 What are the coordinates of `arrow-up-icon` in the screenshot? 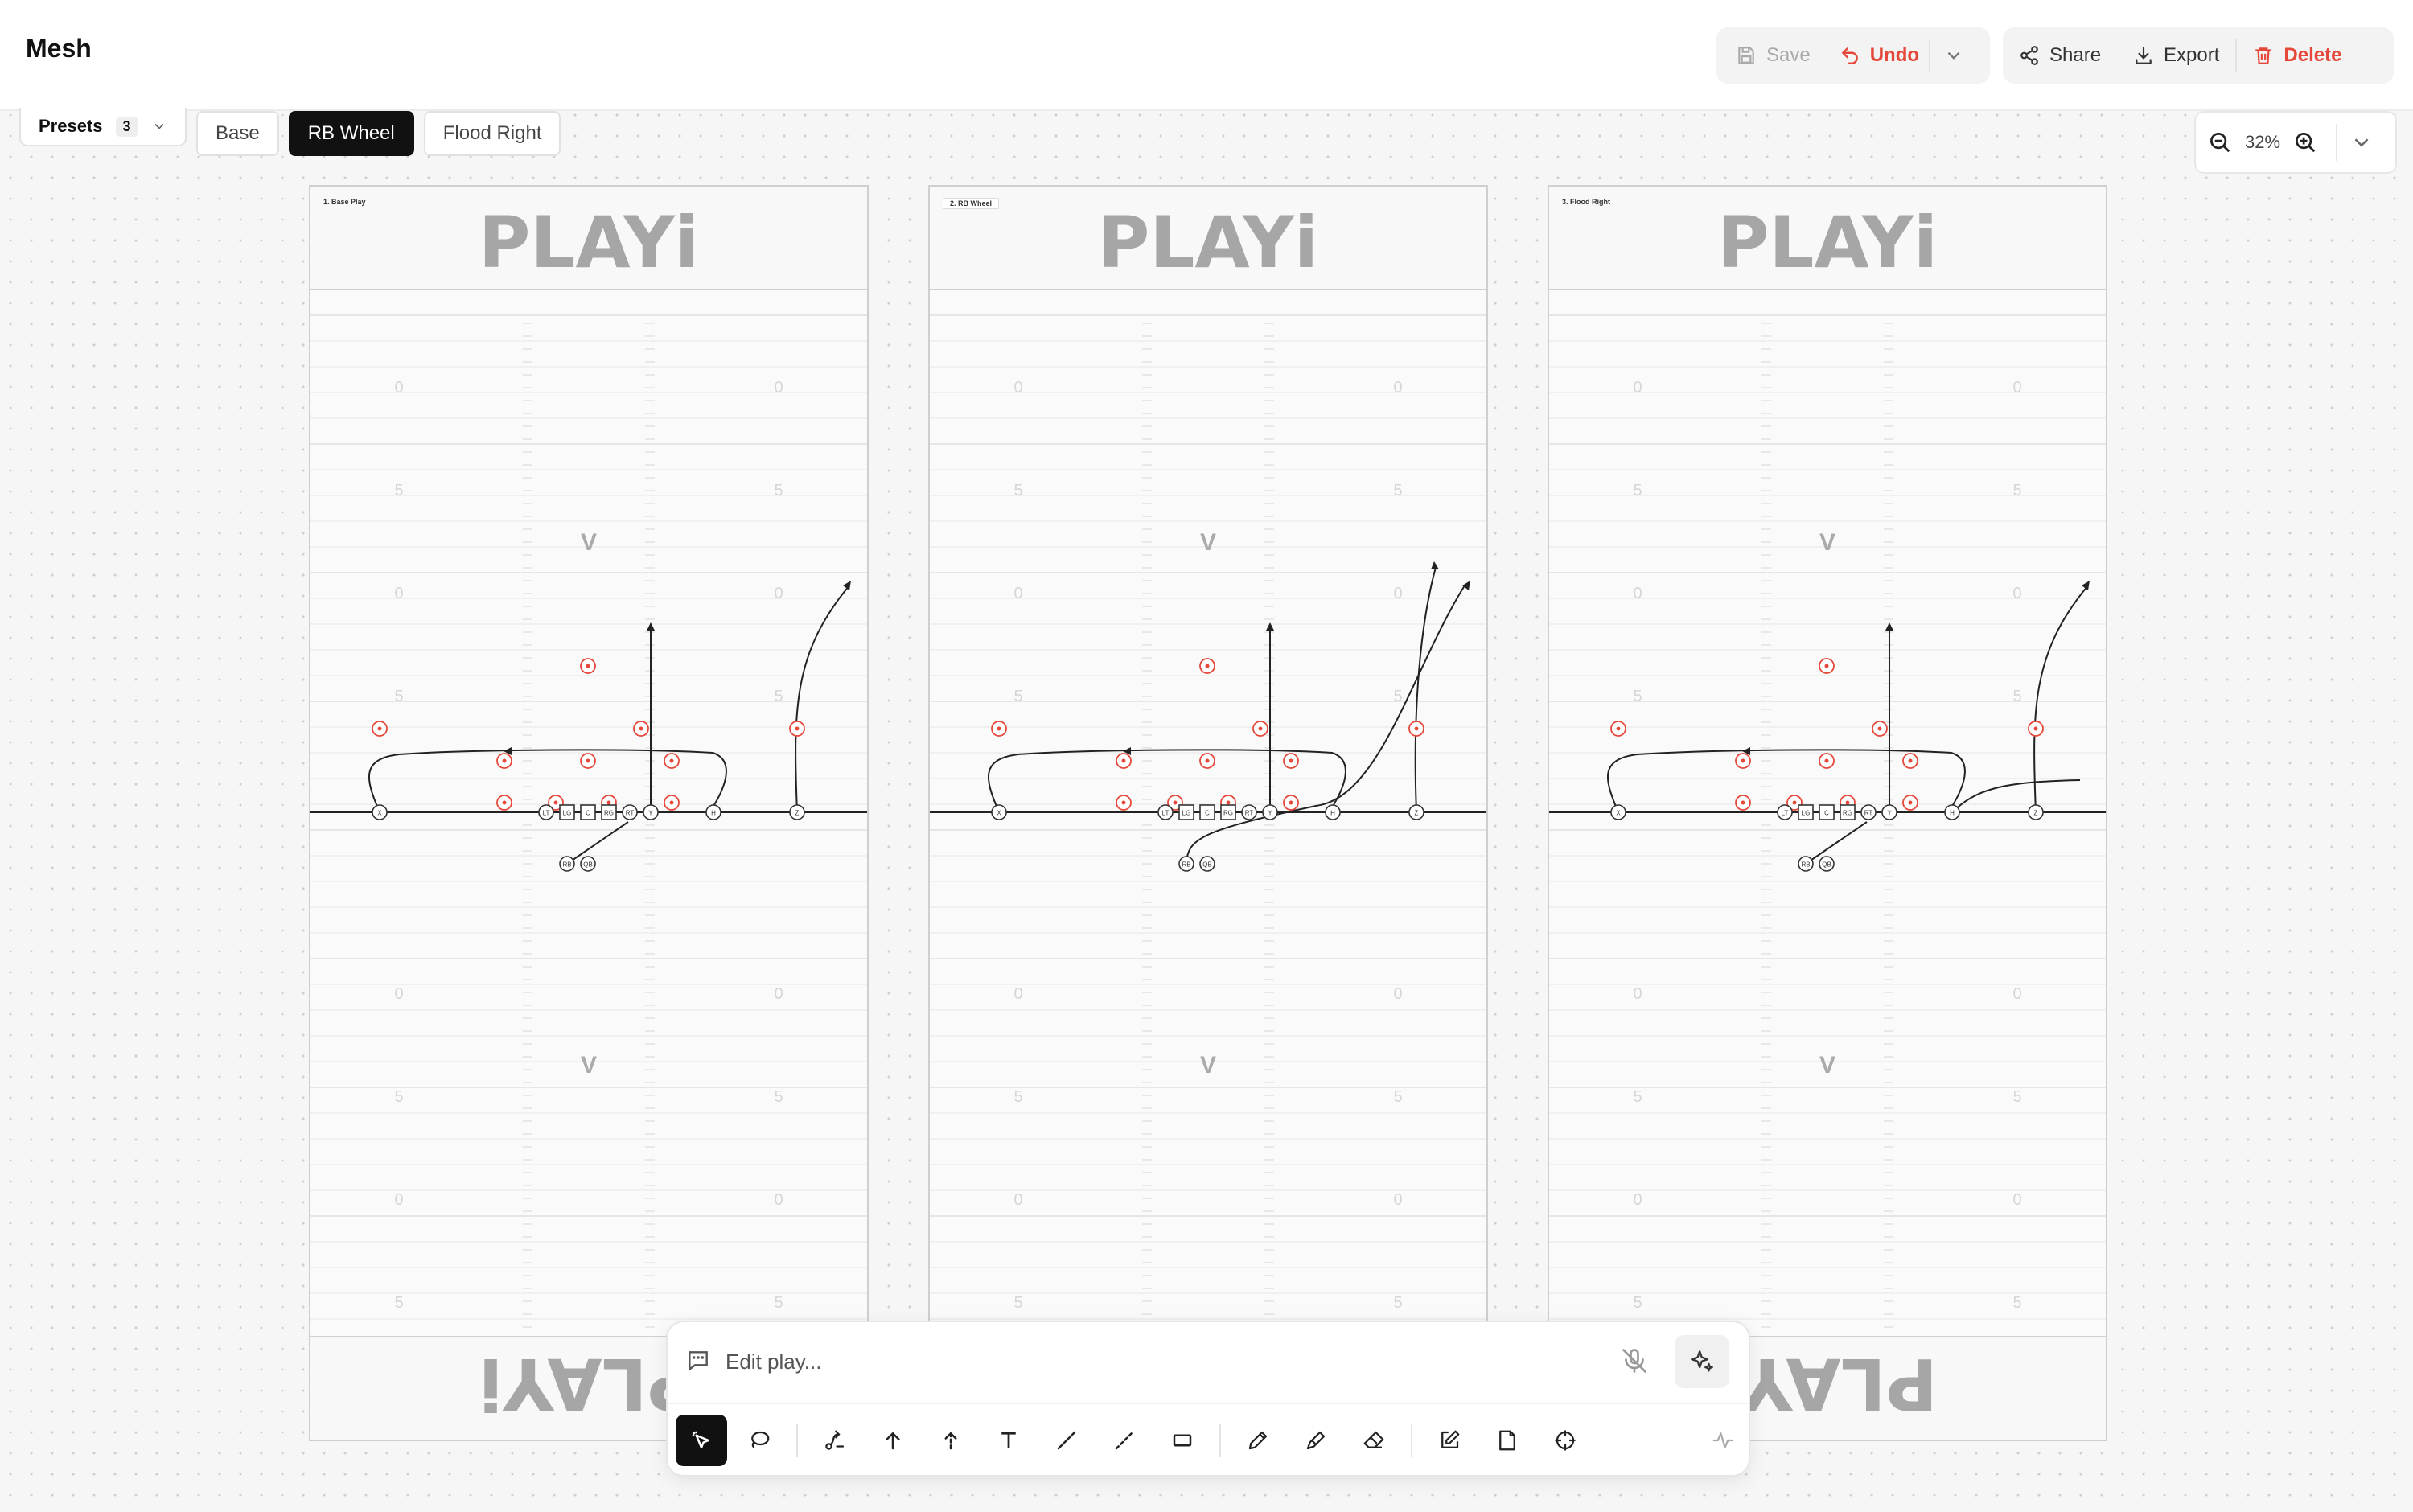 It's located at (893, 1441).